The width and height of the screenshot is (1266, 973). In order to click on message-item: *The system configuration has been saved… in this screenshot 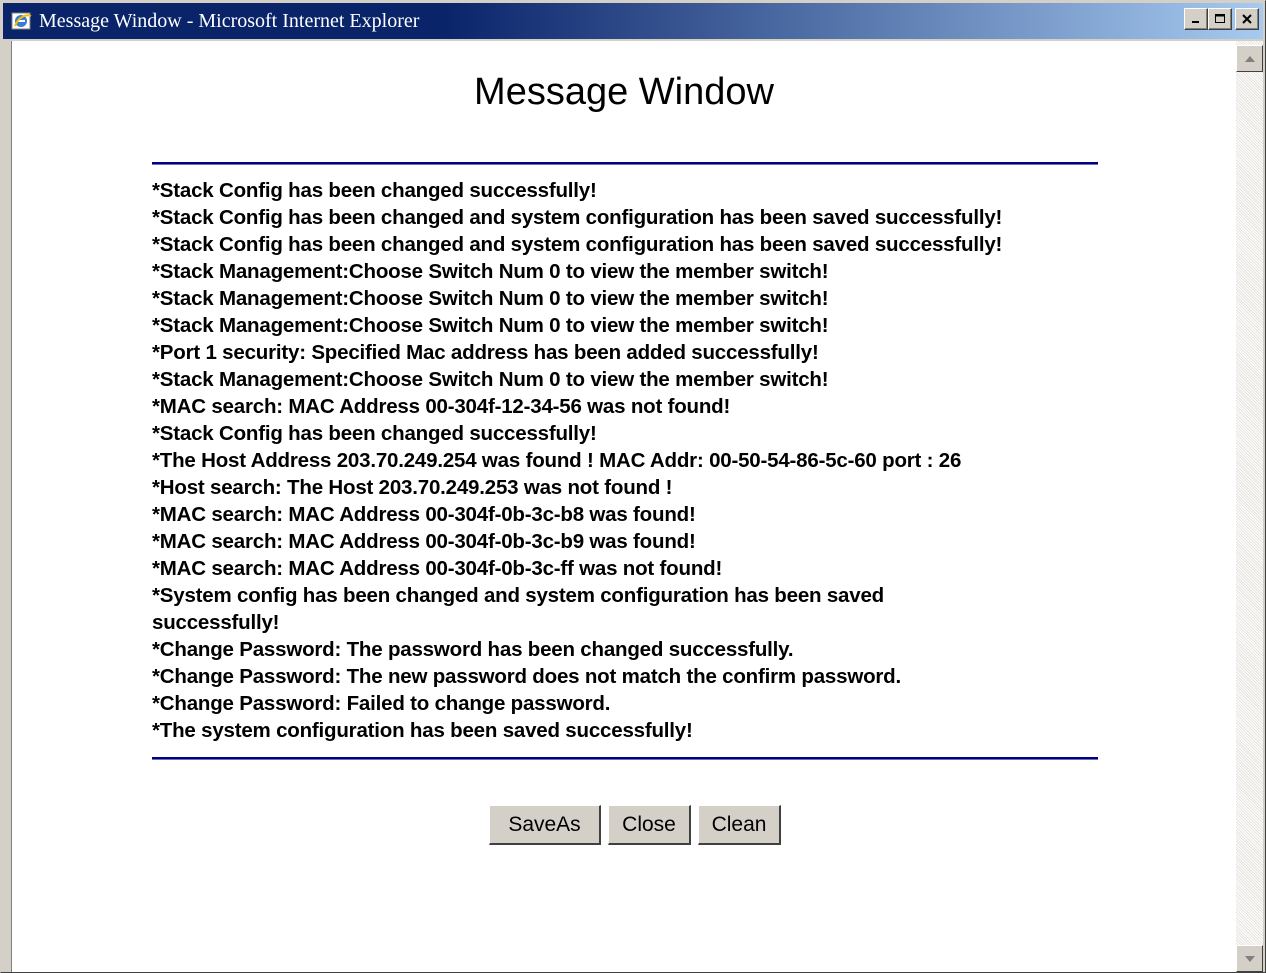, I will do `click(422, 730)`.